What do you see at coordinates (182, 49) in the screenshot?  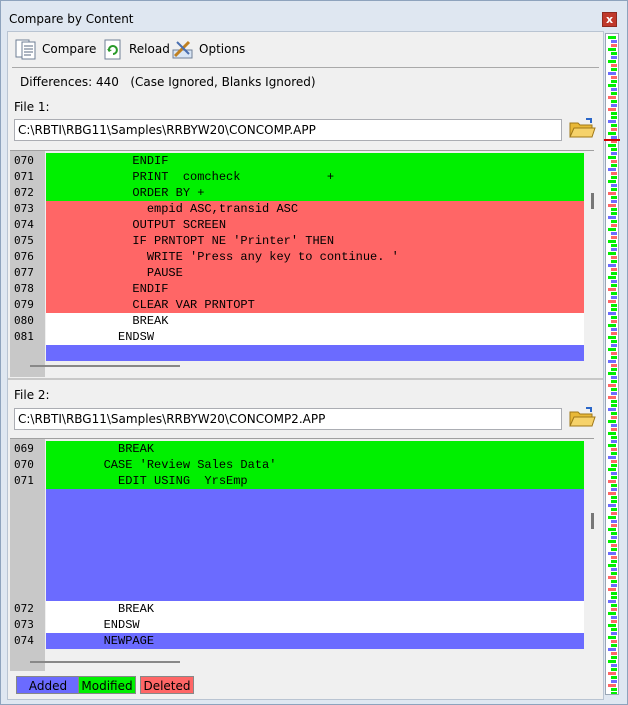 I see `options-icon` at bounding box center [182, 49].